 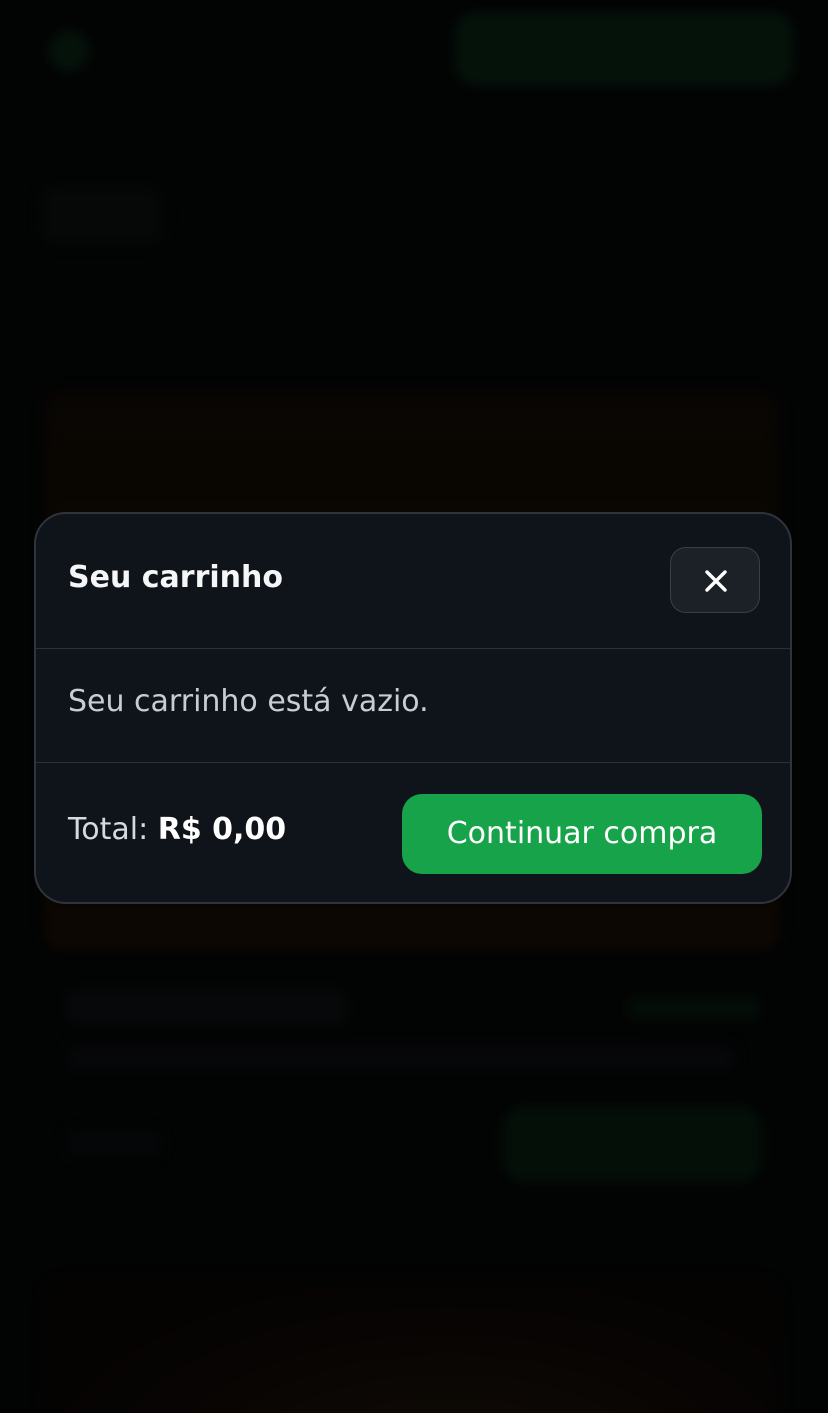 I want to click on continue-shopping-button: Continuar compra, so click(x=582, y=834).